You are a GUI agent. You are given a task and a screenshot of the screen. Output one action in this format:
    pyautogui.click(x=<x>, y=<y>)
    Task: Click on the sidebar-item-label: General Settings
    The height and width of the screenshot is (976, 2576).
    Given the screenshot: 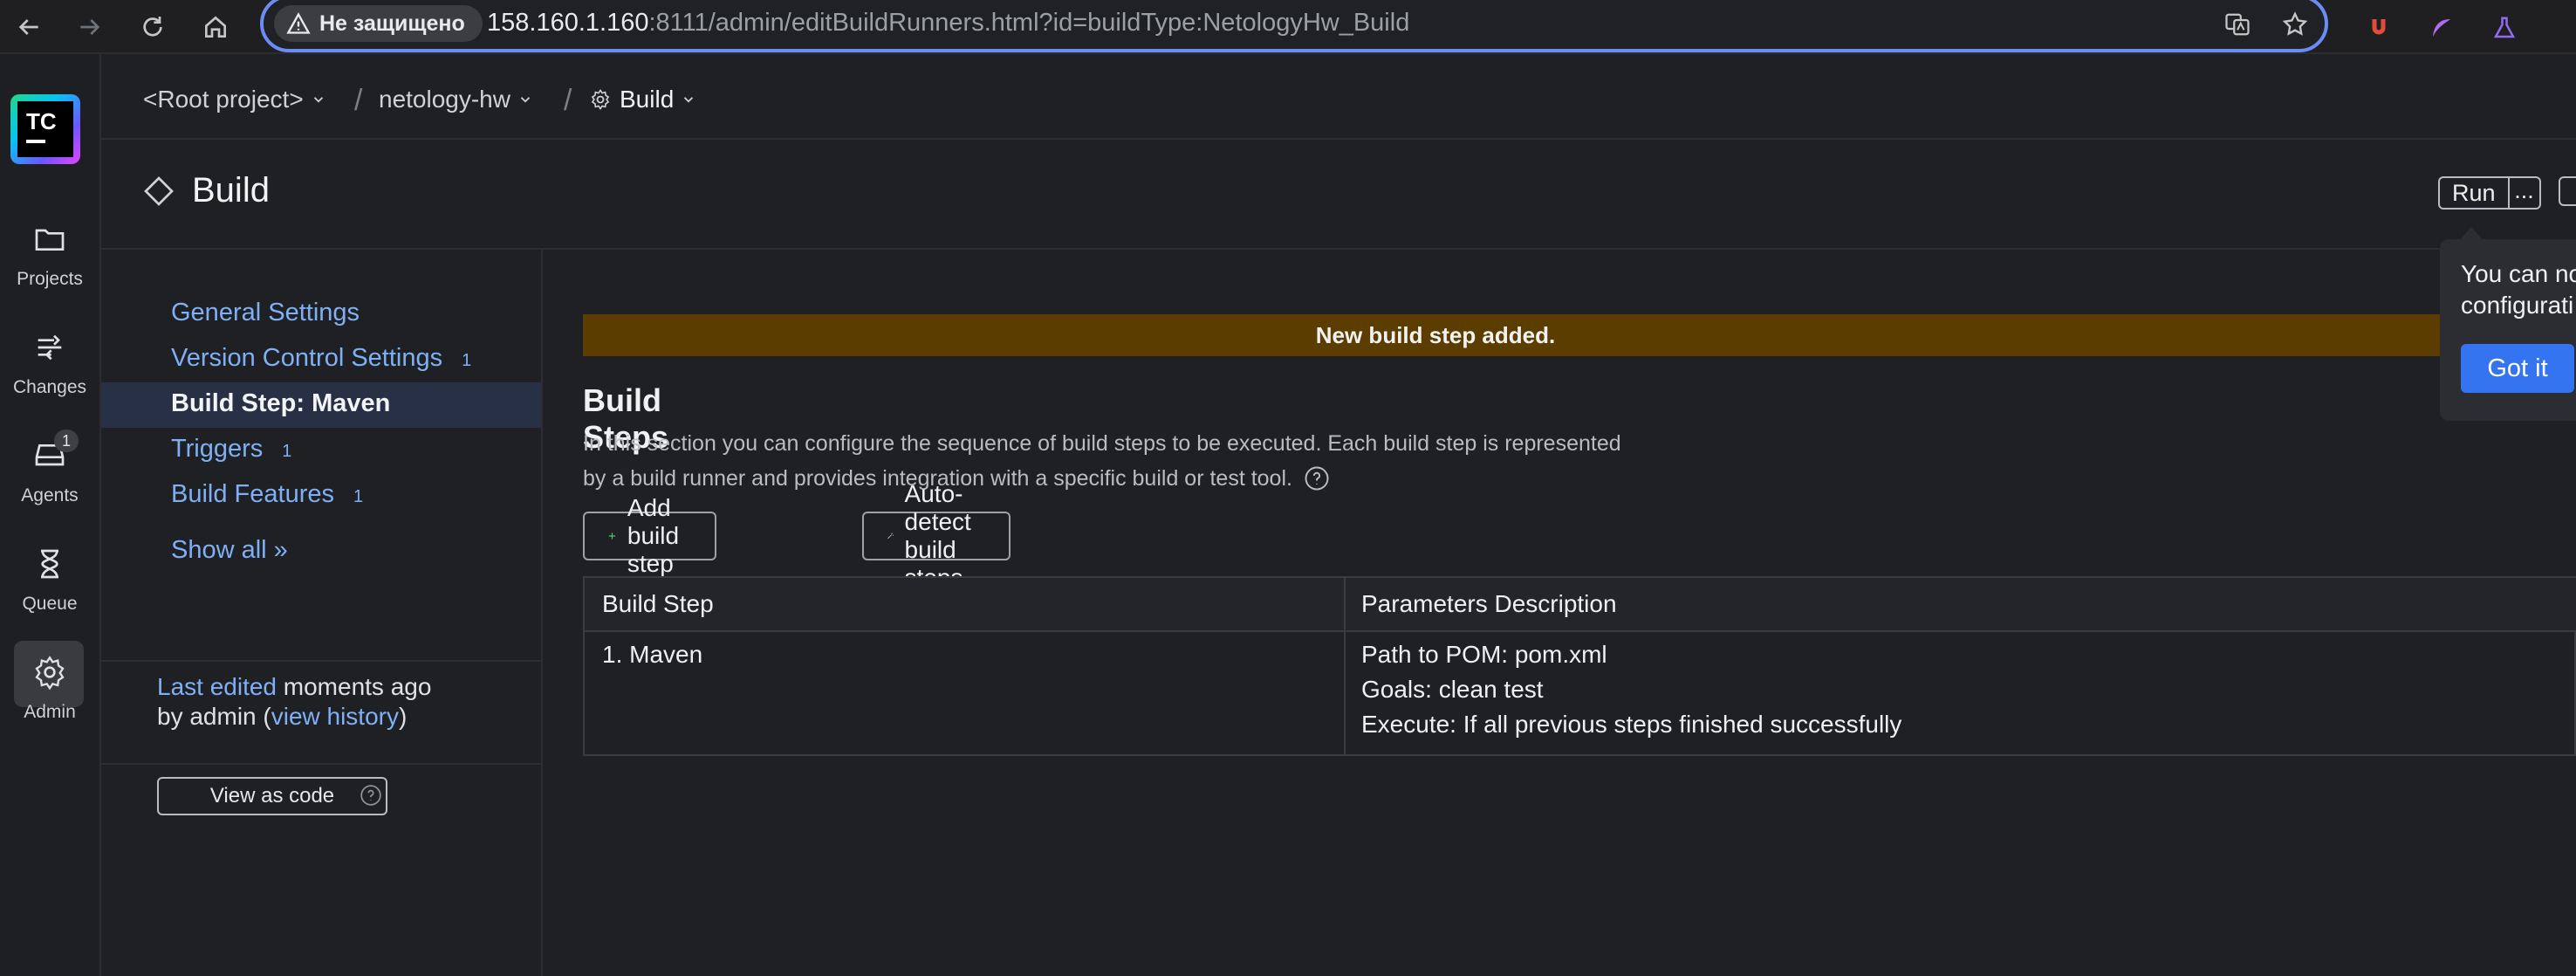 What is the action you would take?
    pyautogui.click(x=265, y=312)
    